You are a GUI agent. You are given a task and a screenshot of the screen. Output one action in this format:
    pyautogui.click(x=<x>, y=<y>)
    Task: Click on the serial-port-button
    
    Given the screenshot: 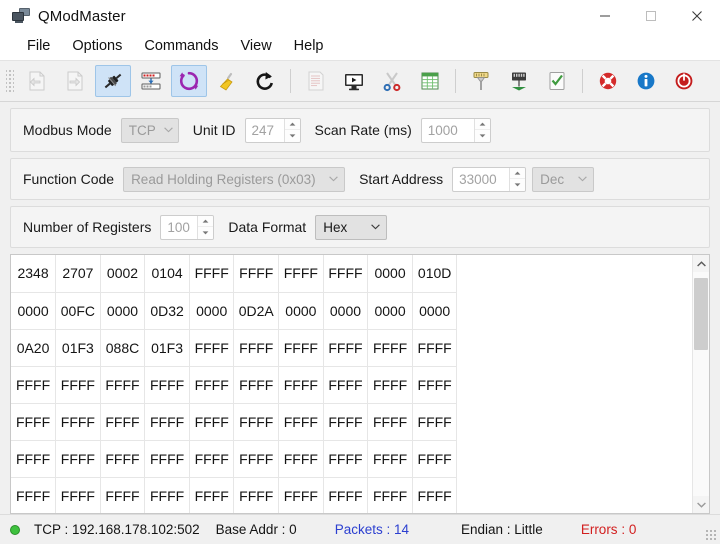 What is the action you would take?
    pyautogui.click(x=481, y=81)
    